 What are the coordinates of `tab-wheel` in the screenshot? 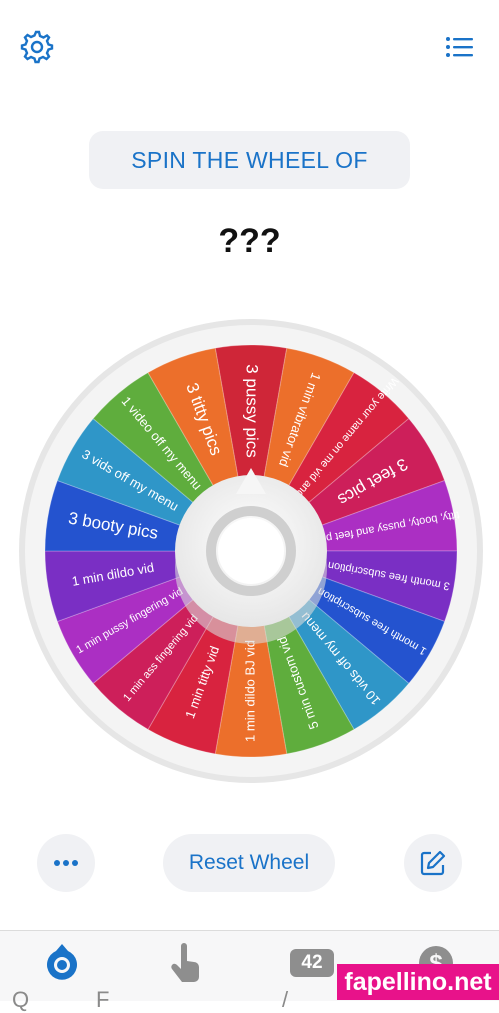 It's located at (62, 963).